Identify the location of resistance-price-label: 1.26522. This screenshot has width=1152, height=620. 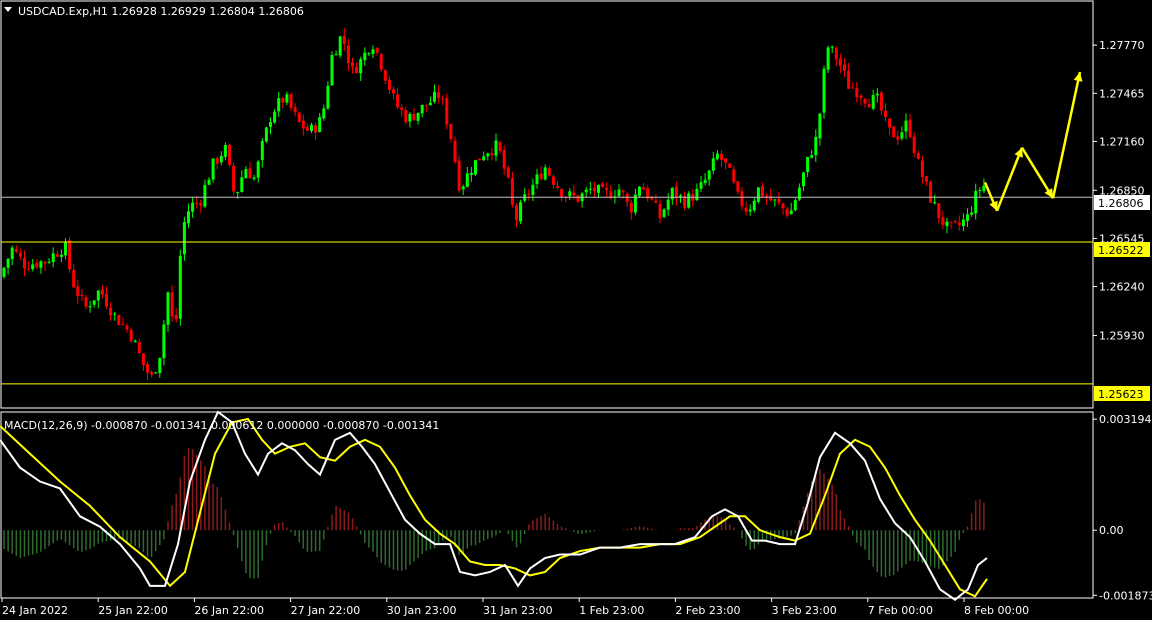
(1121, 250).